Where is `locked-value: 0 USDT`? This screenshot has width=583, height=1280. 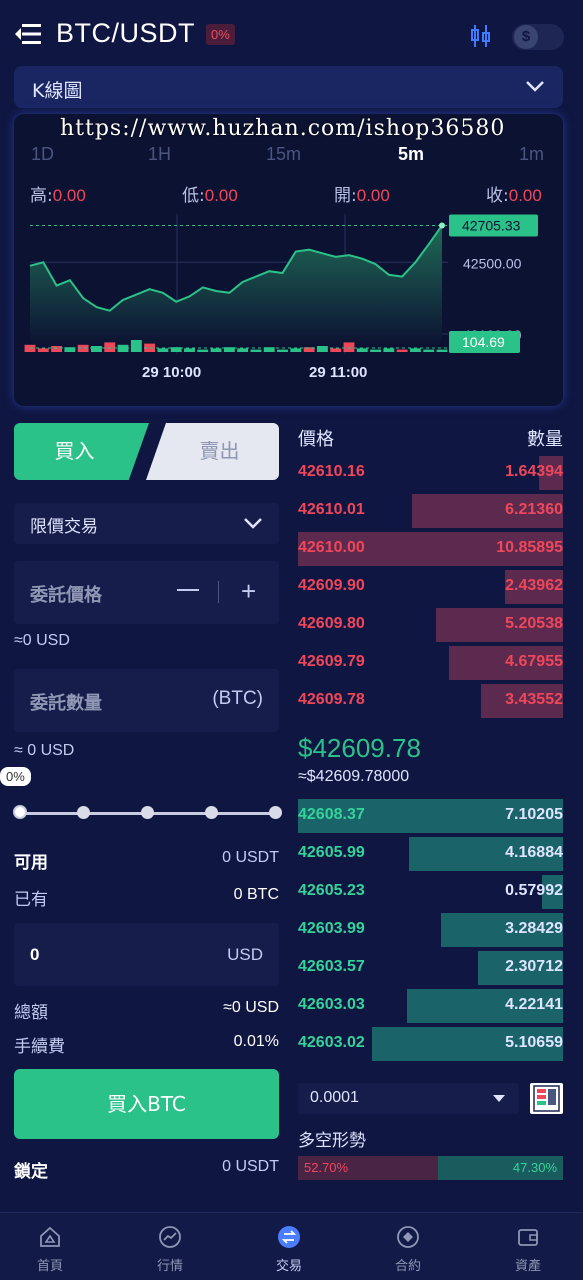
locked-value: 0 USDT is located at coordinates (250, 1166).